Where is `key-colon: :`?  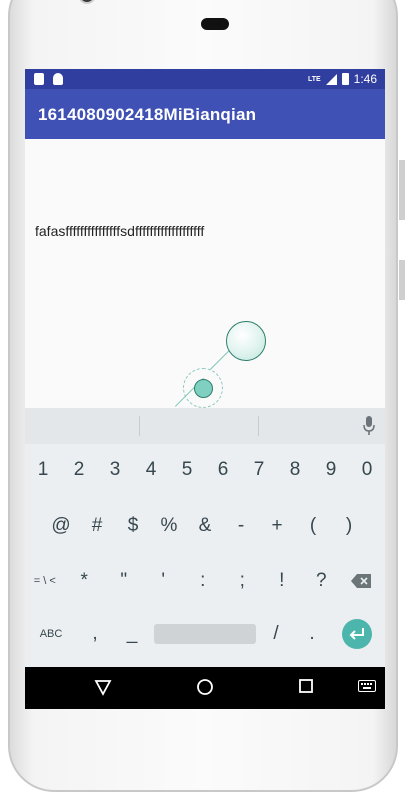 key-colon: : is located at coordinates (203, 581).